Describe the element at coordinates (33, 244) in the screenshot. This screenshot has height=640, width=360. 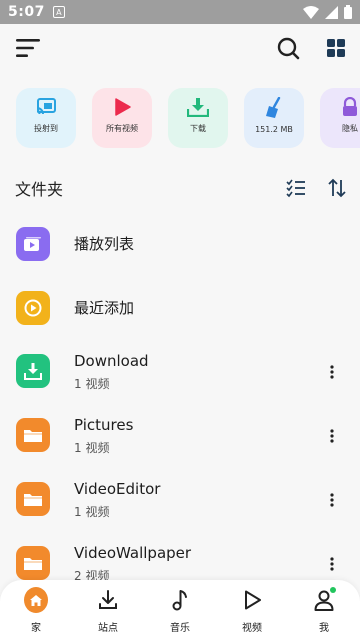
I see `playlist-icon` at that location.